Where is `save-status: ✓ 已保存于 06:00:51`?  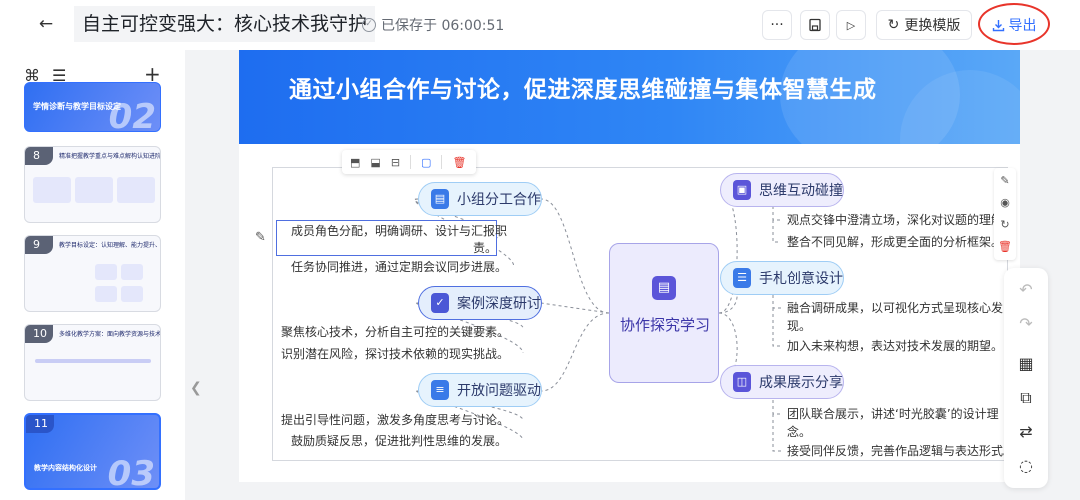
save-status: ✓ 已保存于 06:00:51 is located at coordinates (433, 25).